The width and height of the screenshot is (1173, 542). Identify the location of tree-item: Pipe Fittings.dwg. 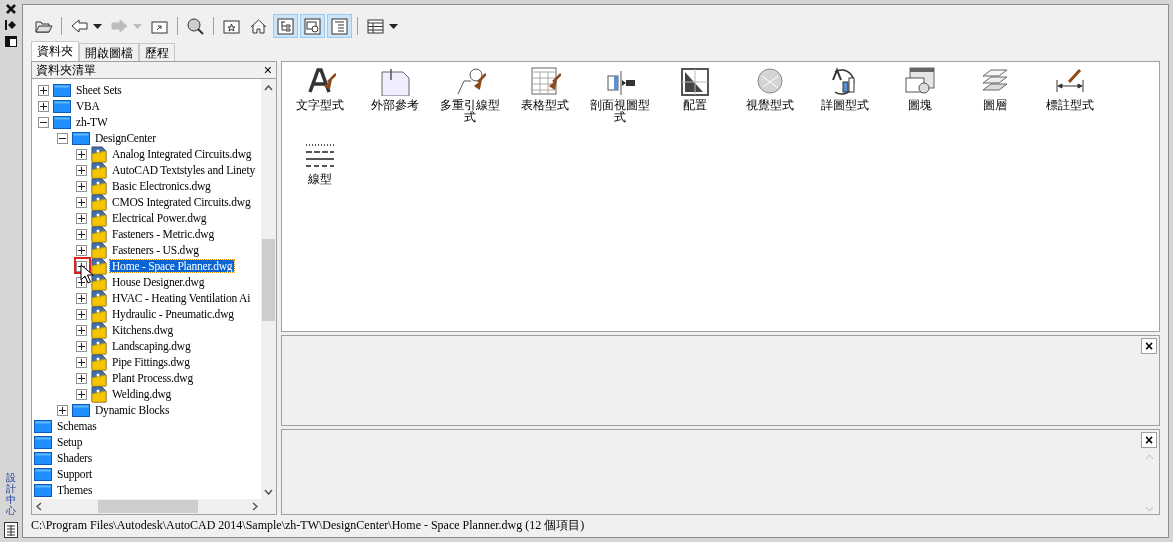
(151, 362).